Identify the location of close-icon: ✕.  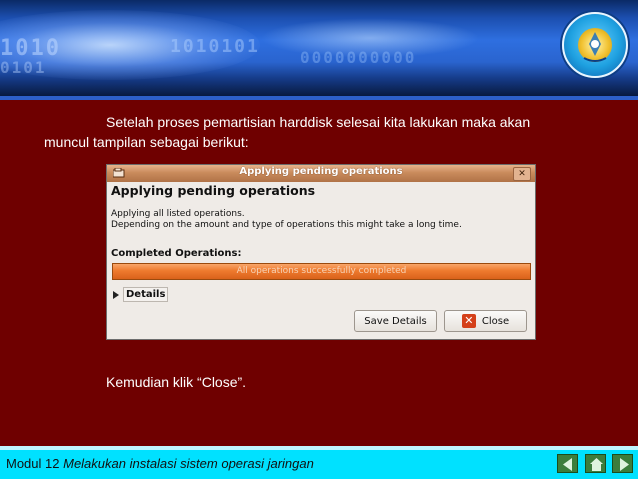
(468, 321).